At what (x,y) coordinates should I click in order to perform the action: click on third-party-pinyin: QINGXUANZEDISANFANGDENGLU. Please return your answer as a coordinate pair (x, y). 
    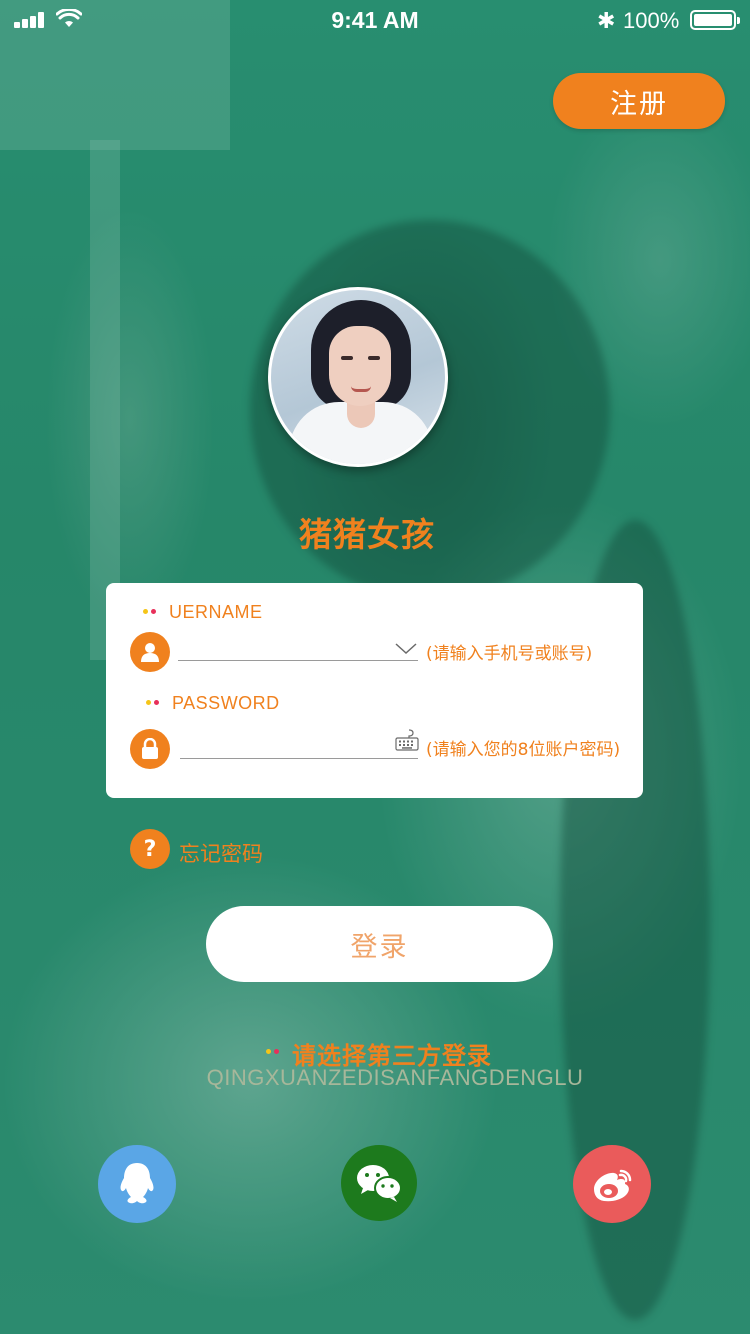
    Looking at the image, I should click on (395, 1077).